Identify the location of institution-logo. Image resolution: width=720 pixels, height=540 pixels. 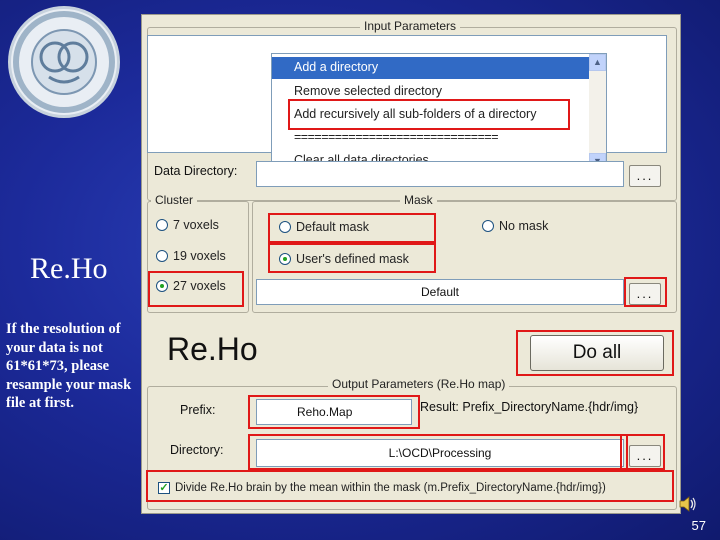
(64, 62).